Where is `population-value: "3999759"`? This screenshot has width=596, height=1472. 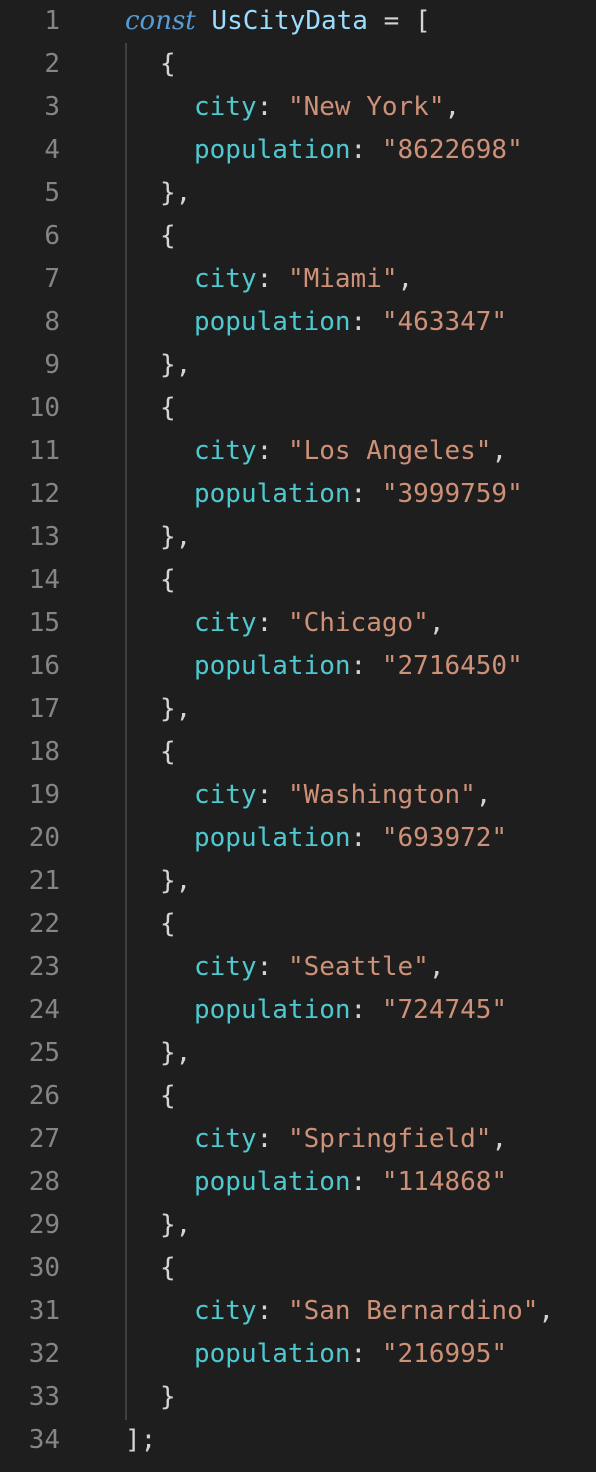 population-value: "3999759" is located at coordinates (452, 494).